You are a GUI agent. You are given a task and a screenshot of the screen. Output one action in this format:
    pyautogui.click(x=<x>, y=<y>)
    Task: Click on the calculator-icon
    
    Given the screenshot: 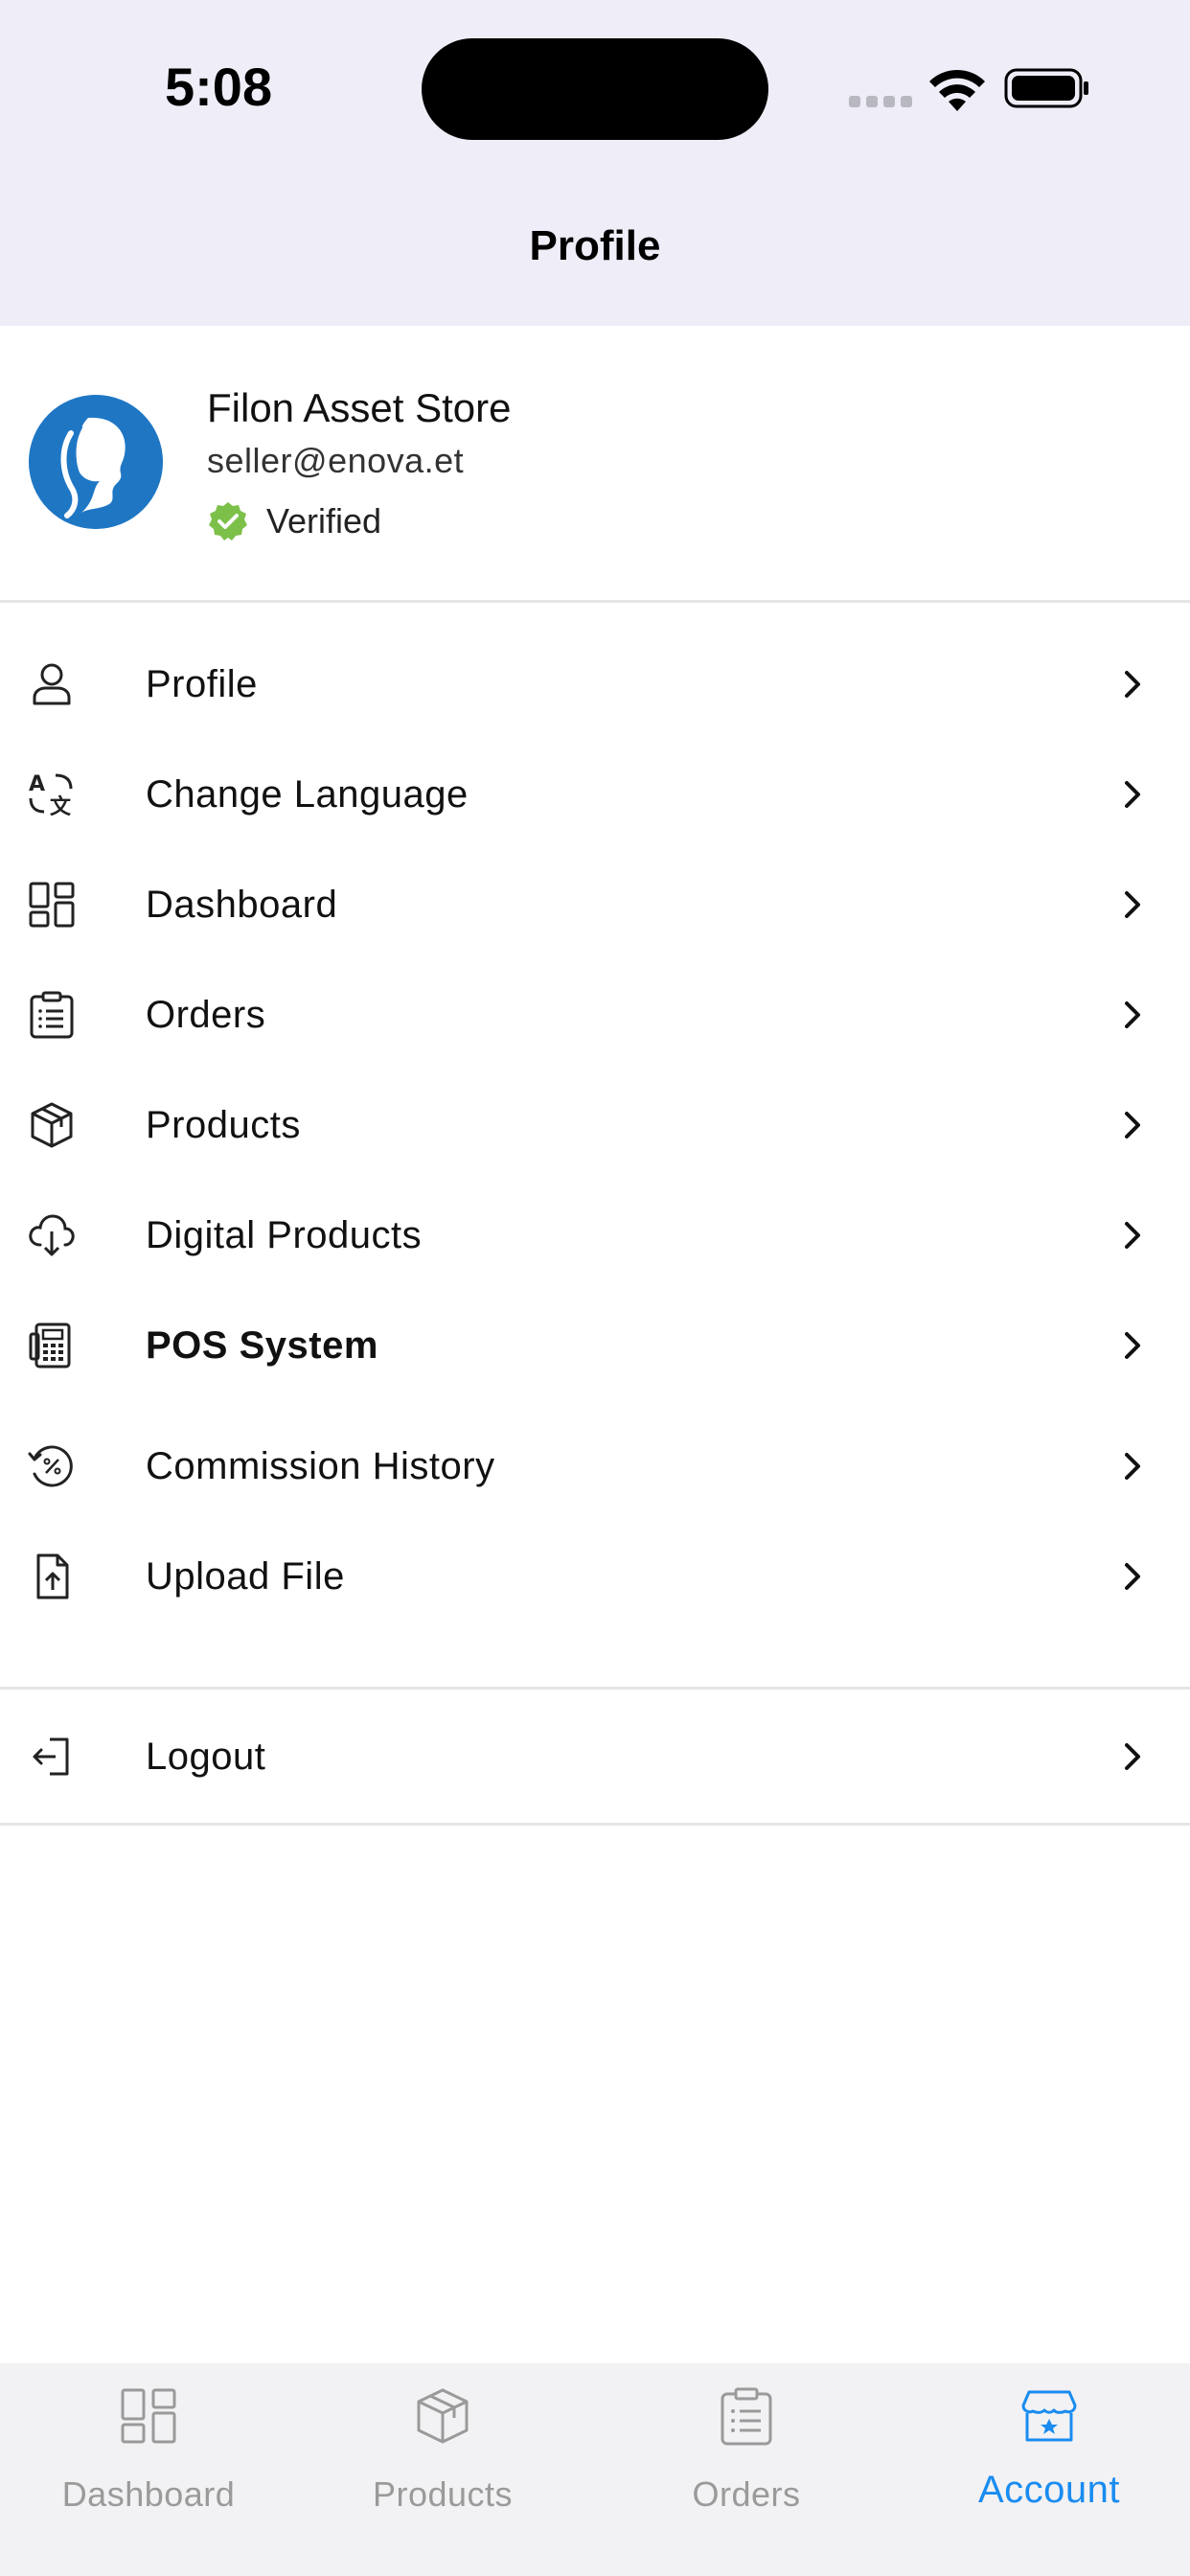 What is the action you would take?
    pyautogui.click(x=50, y=1345)
    